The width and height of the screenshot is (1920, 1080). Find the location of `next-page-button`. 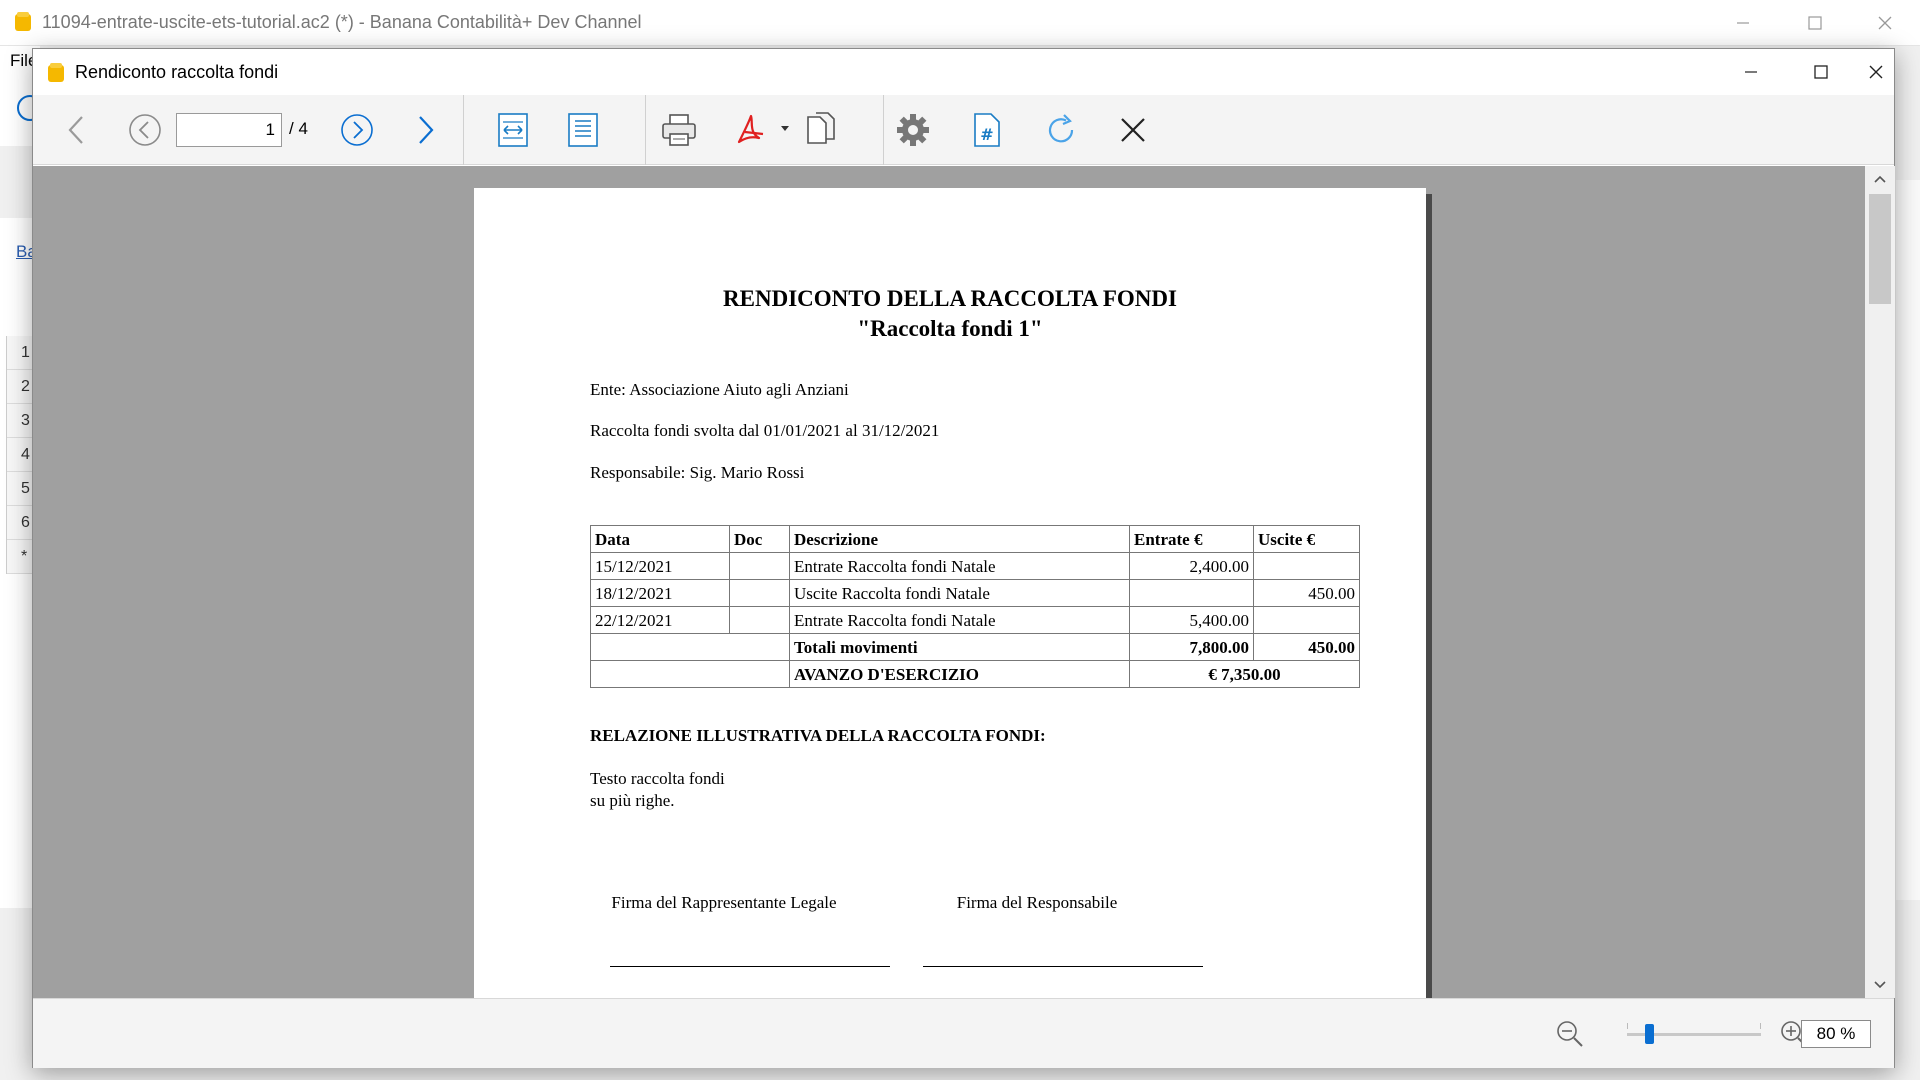

next-page-button is located at coordinates (357, 130).